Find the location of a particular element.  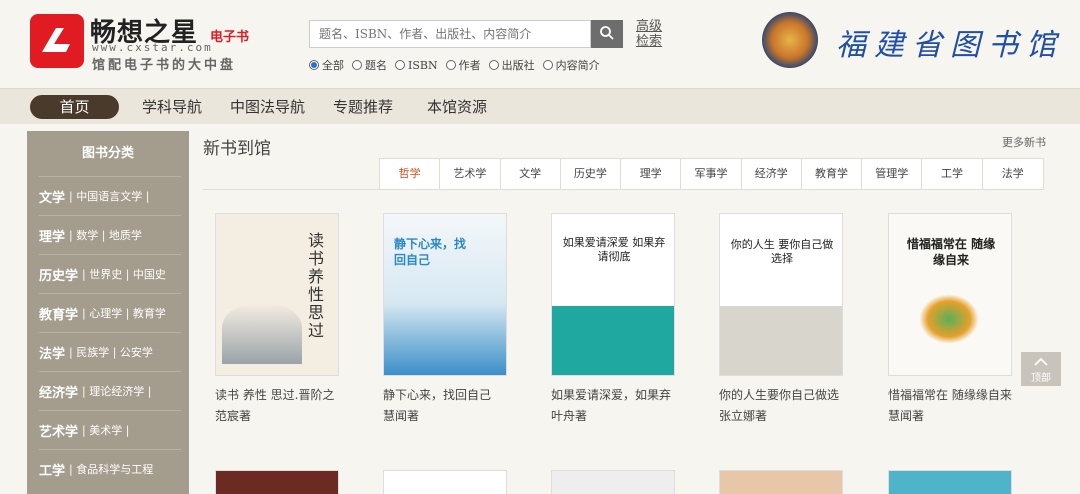

cover-art is located at coordinates (262, 334).